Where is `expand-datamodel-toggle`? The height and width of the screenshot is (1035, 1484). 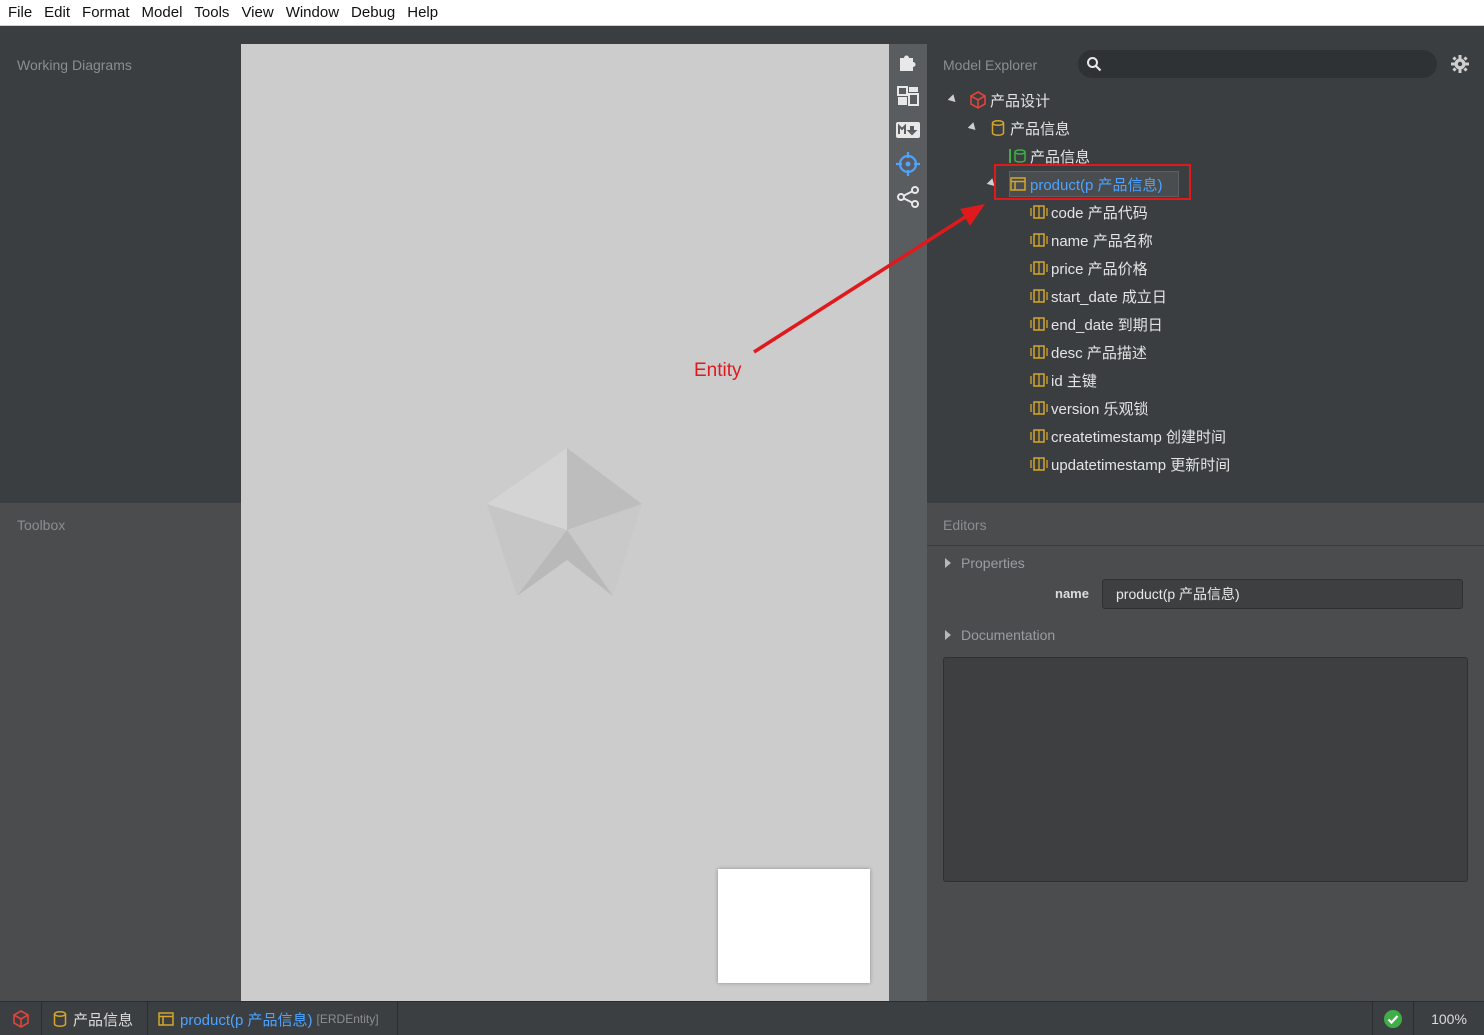 expand-datamodel-toggle is located at coordinates (973, 127).